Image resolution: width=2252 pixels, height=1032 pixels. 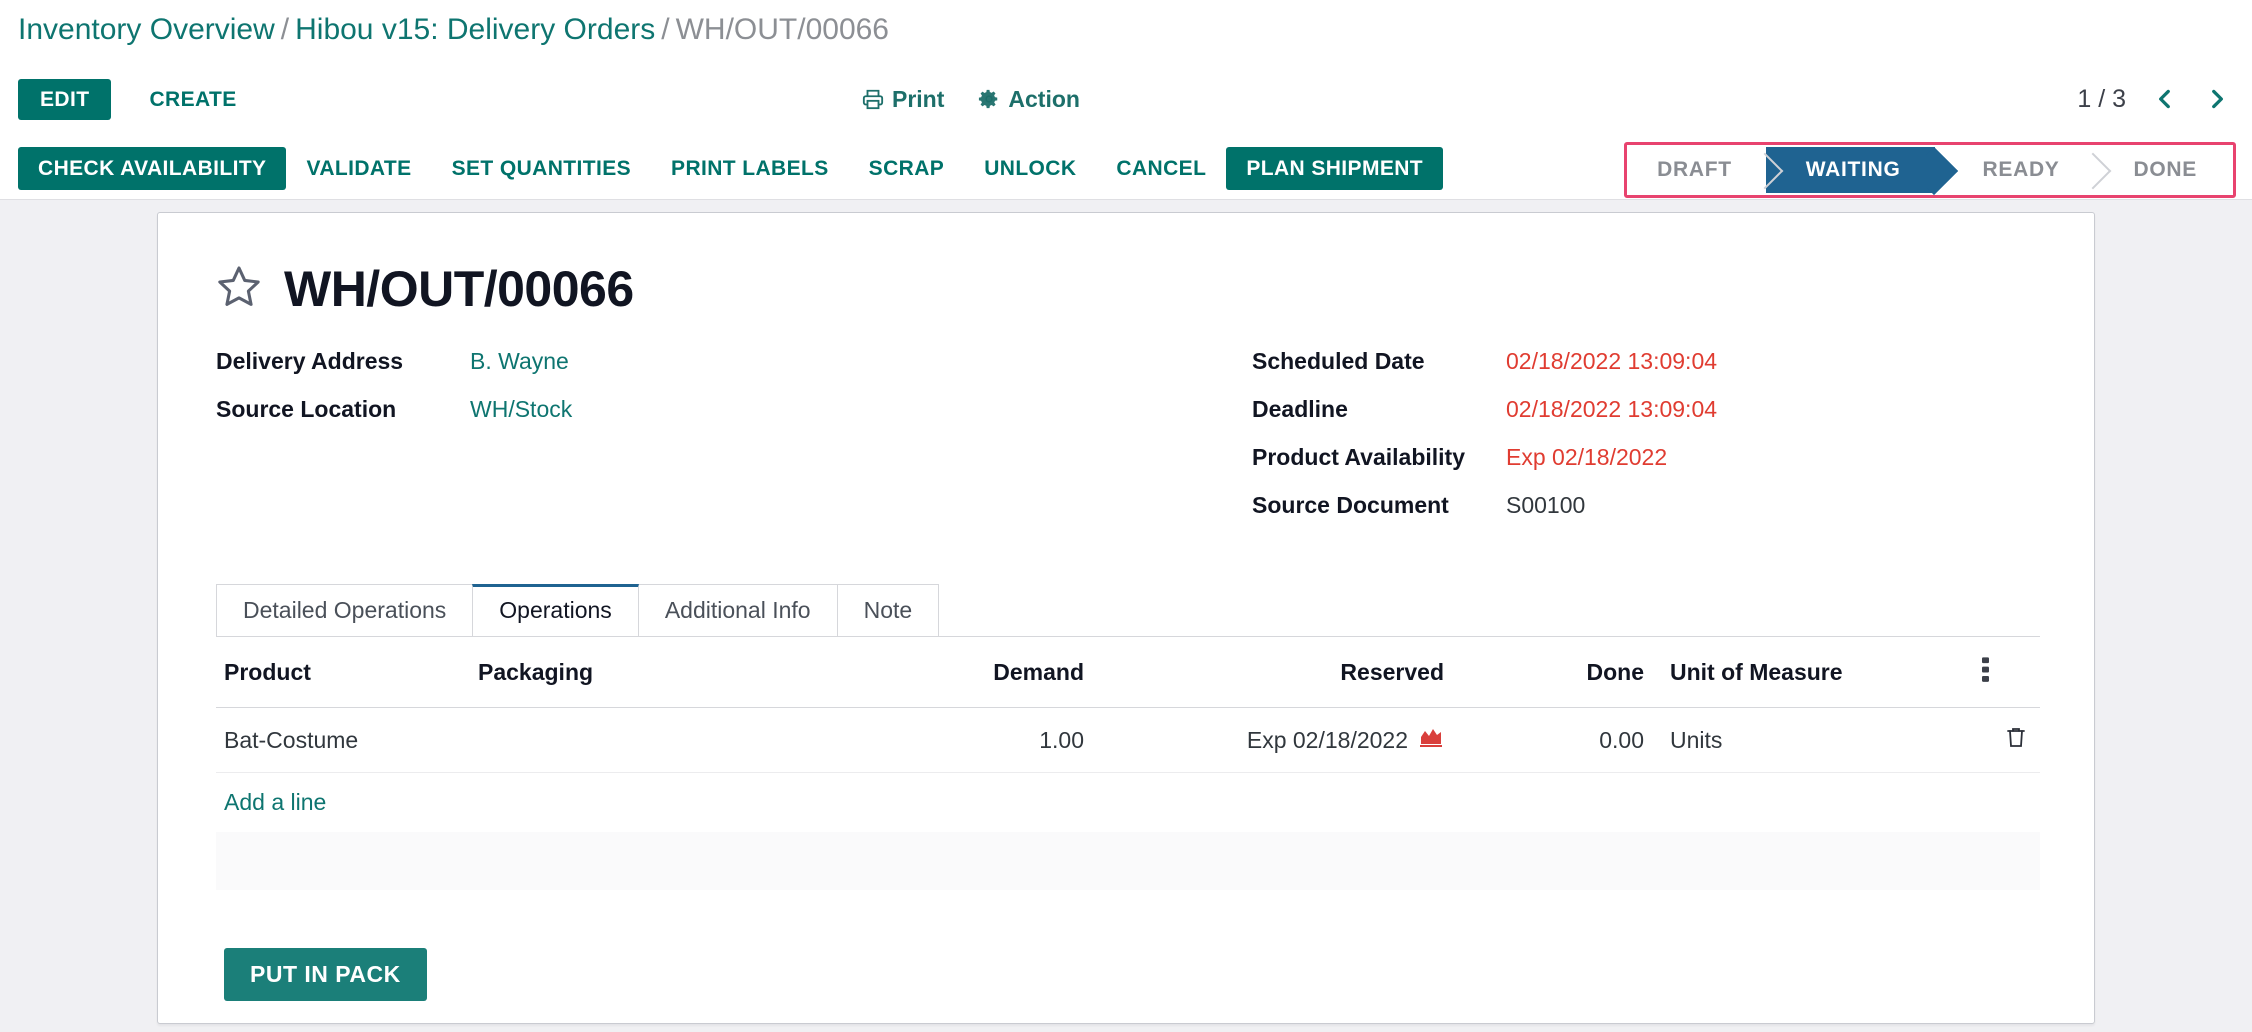 I want to click on column-header-unit-of-measure: Unit of Measure, so click(x=1813, y=672).